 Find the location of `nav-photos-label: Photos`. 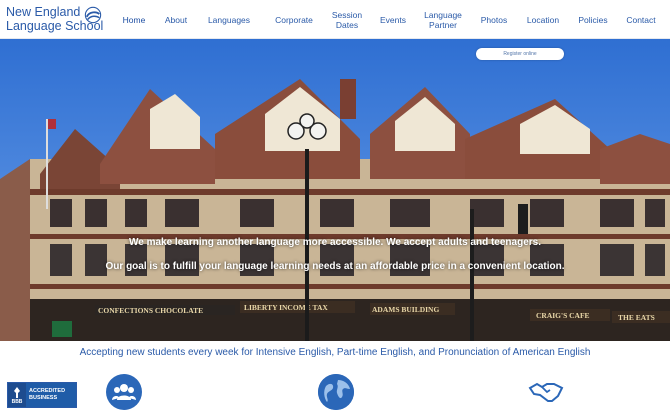

nav-photos-label: Photos is located at coordinates (494, 19).